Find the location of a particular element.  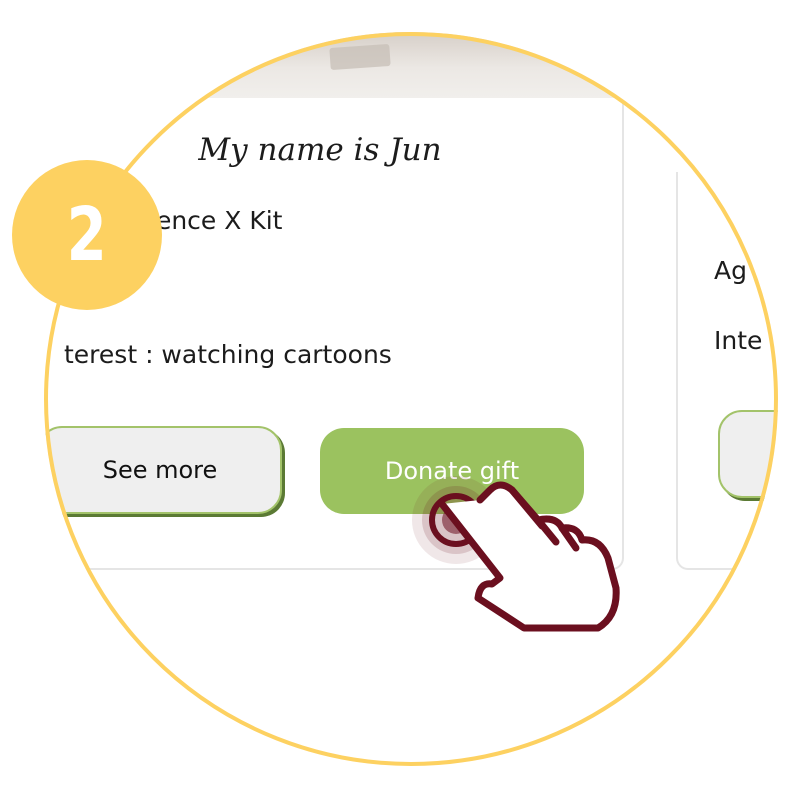

hand-pointer-icon is located at coordinates (529, 556).